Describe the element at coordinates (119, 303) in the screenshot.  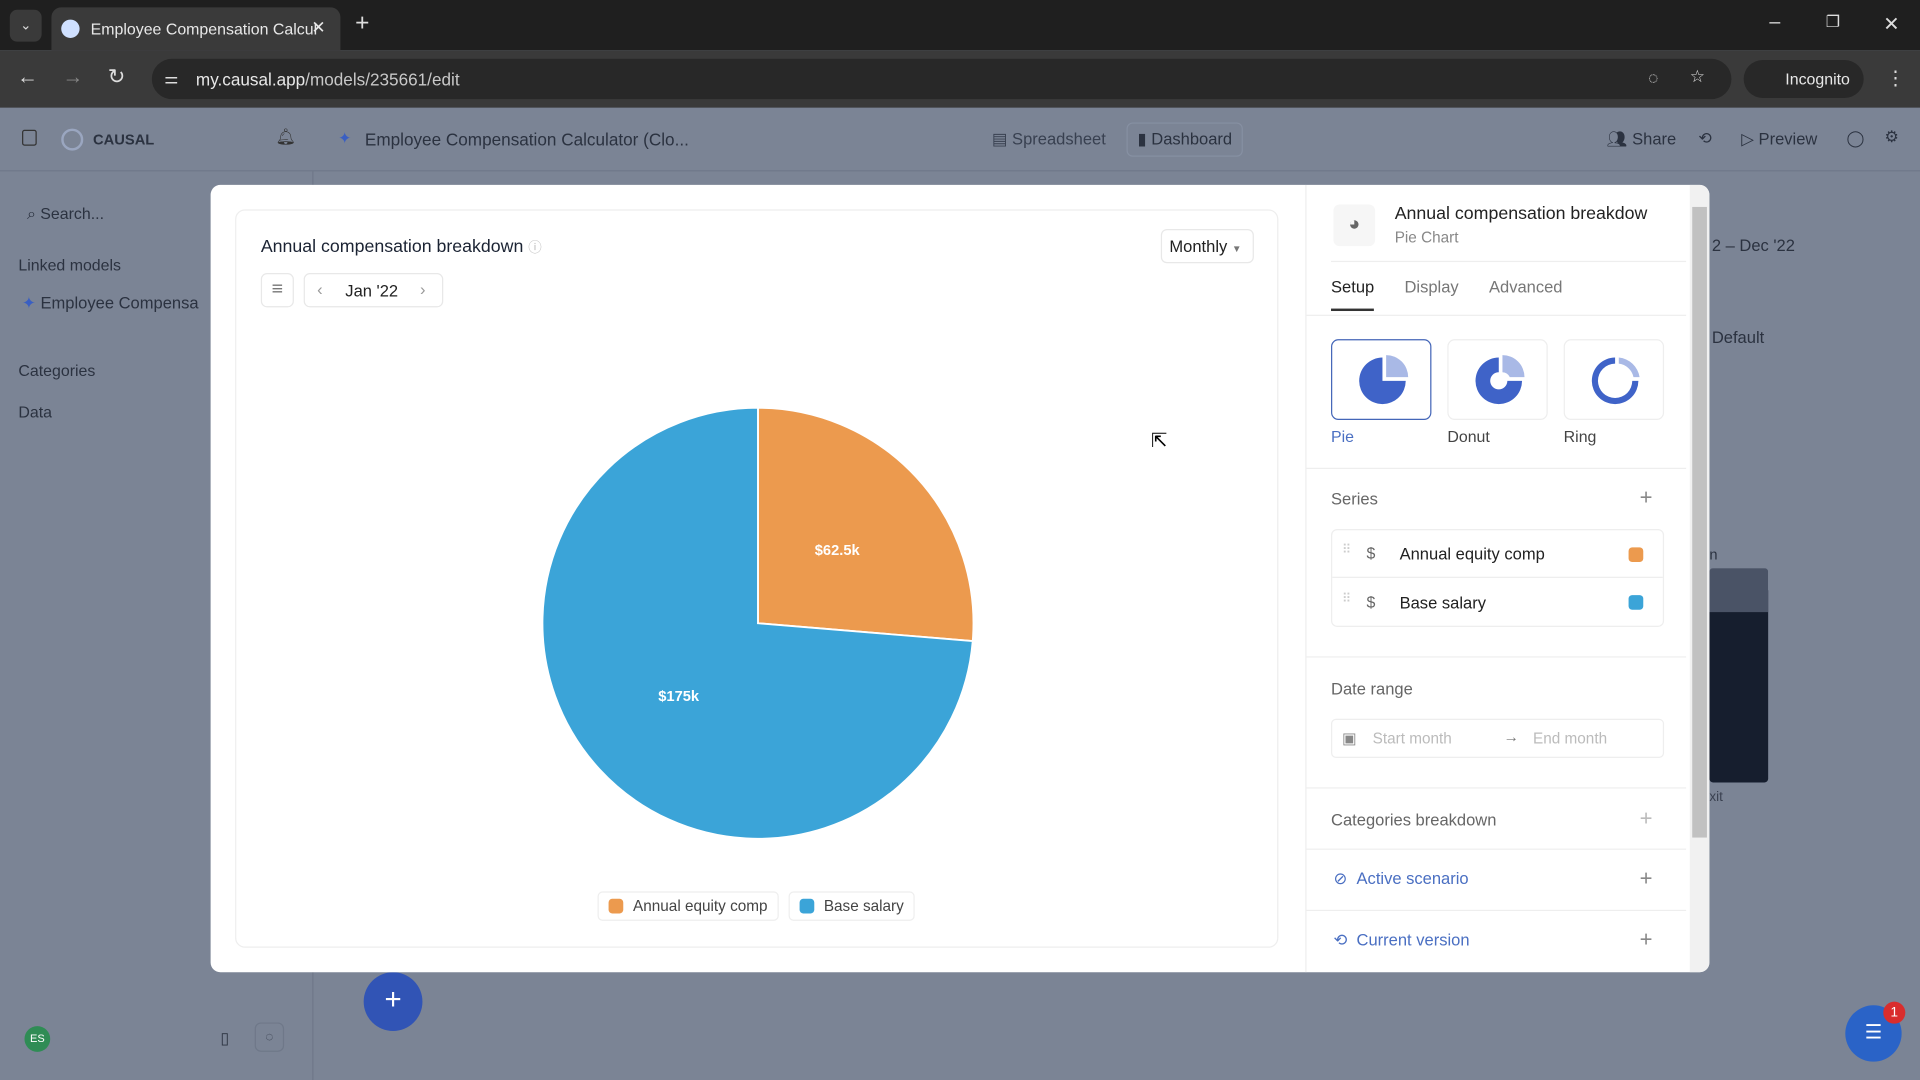
I see `linked-item-label: Employee Compensa` at that location.